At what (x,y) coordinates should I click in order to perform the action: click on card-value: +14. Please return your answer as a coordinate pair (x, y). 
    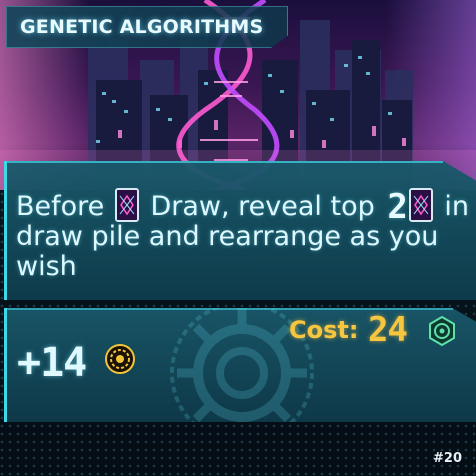
    Looking at the image, I should click on (52, 363).